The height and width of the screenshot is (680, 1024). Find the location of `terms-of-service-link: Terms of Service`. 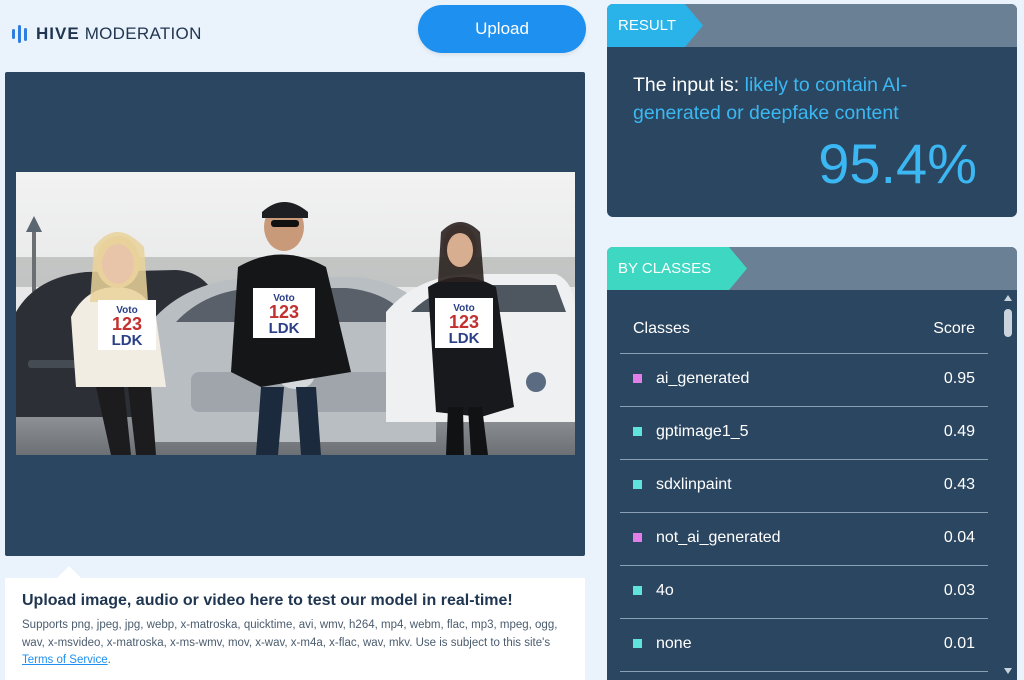

terms-of-service-link: Terms of Service is located at coordinates (65, 660).